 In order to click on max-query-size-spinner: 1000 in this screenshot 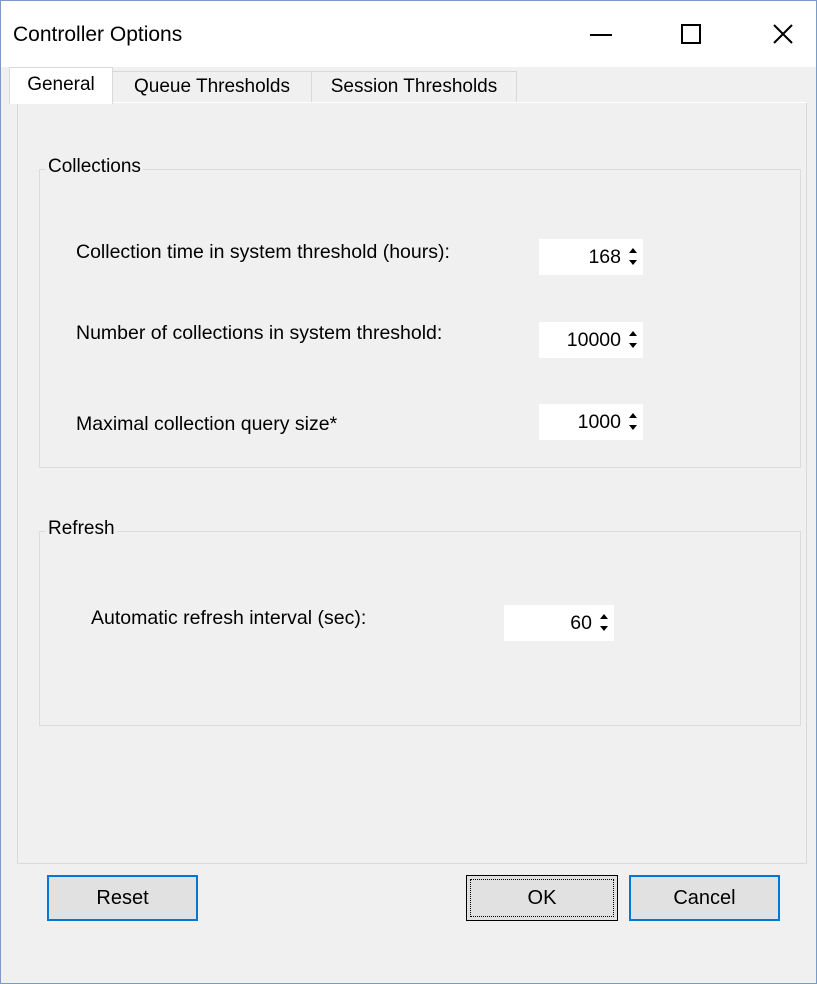, I will do `click(591, 422)`.